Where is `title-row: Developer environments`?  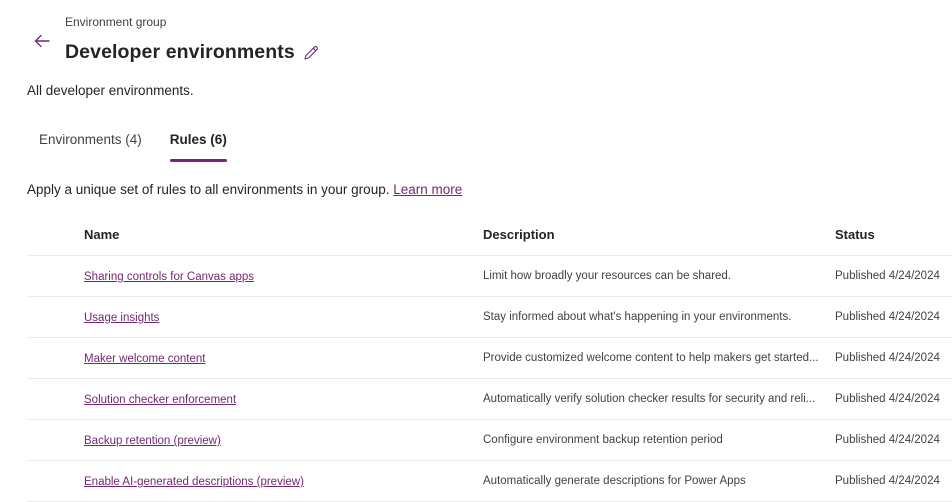
title-row: Developer environments is located at coordinates (192, 52).